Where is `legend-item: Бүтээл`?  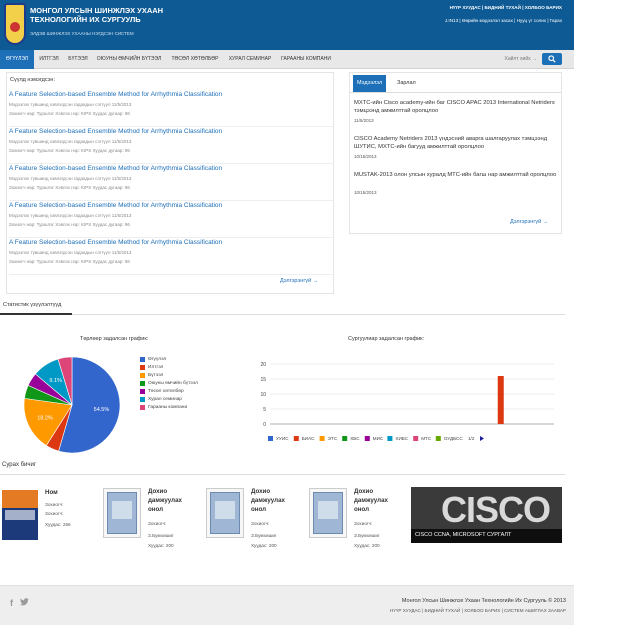 legend-item: Бүтээл is located at coordinates (169, 376).